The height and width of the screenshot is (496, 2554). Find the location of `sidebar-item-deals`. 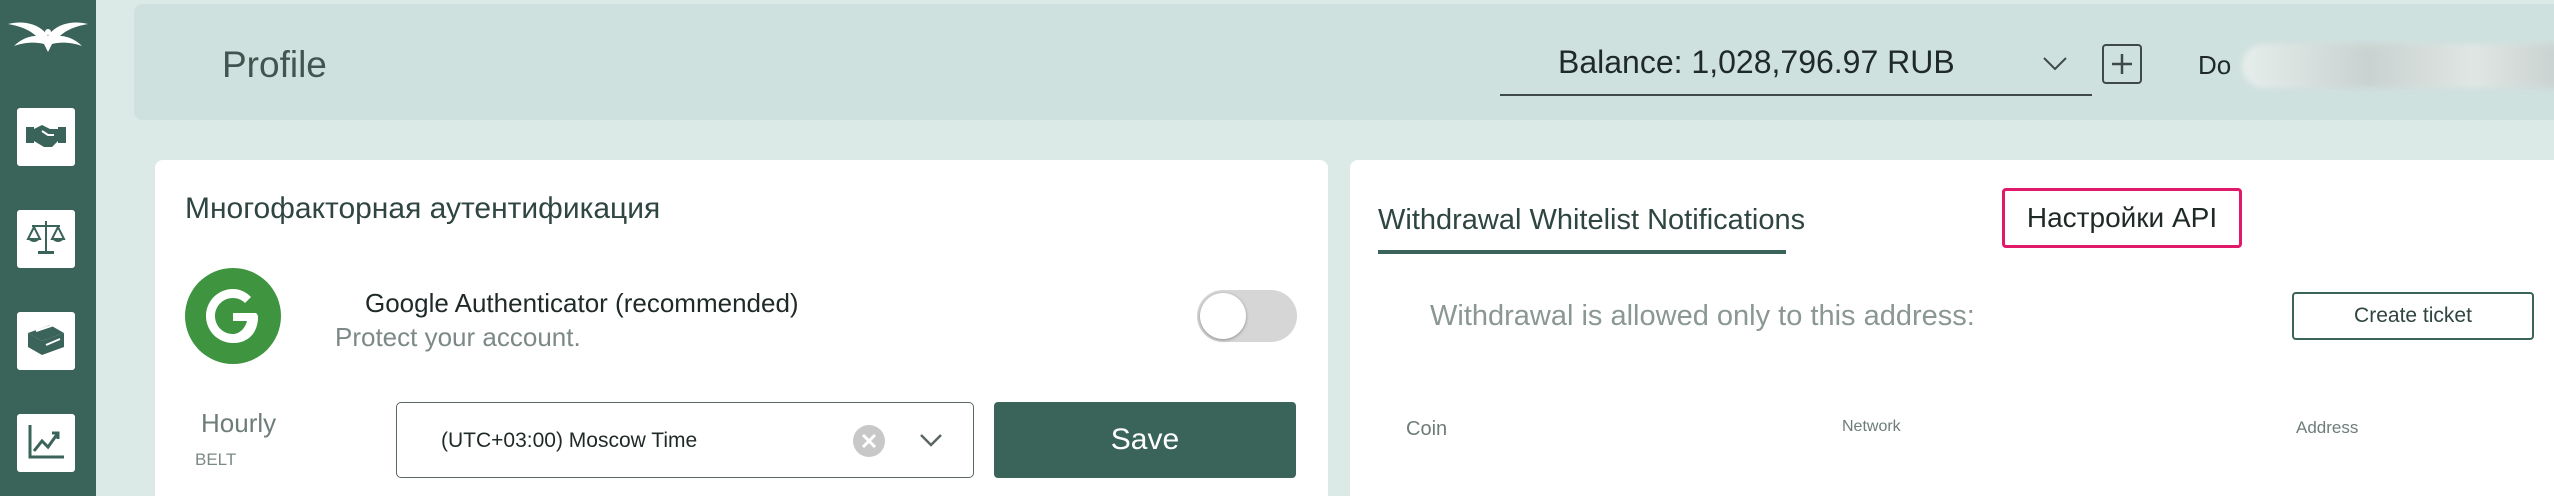

sidebar-item-deals is located at coordinates (46, 137).